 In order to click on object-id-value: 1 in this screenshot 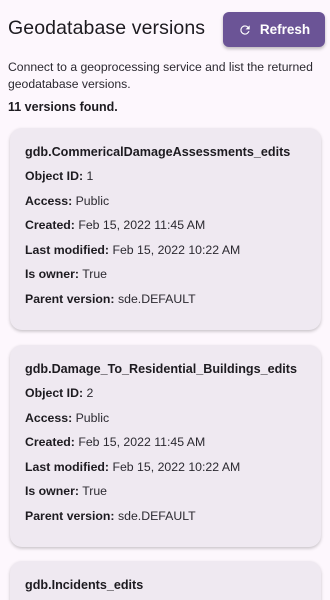, I will do `click(90, 176)`.